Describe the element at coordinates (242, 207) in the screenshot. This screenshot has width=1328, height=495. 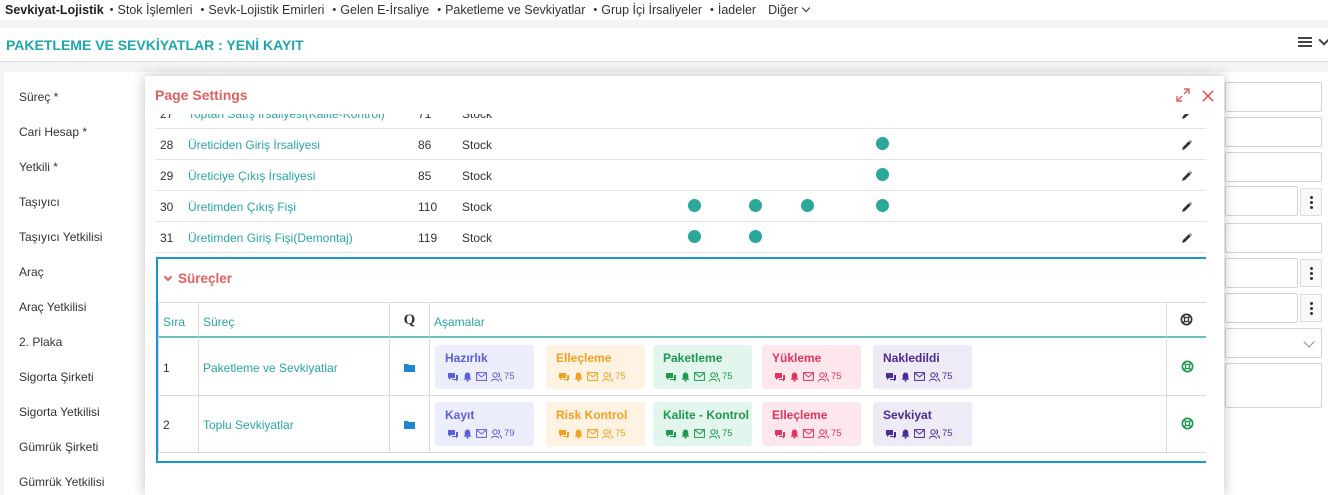
I see `process-name-link: Üretimden Çıkış Fişi` at that location.